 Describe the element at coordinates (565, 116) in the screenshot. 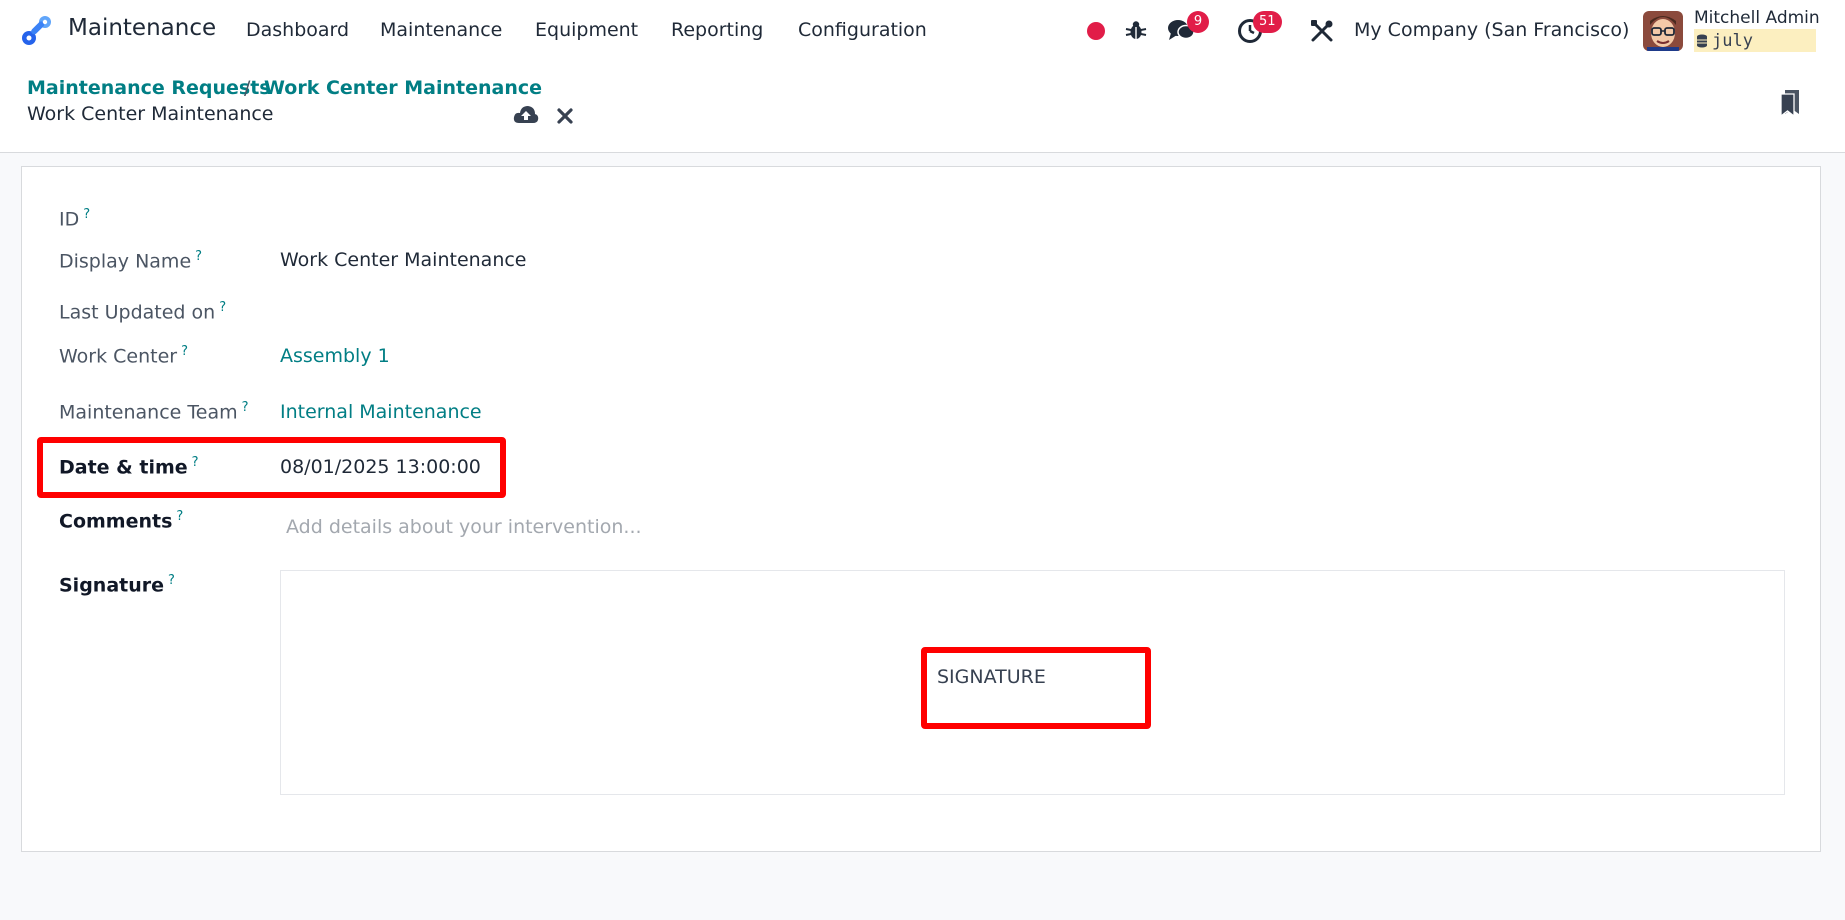

I see `discard-close-icon` at that location.